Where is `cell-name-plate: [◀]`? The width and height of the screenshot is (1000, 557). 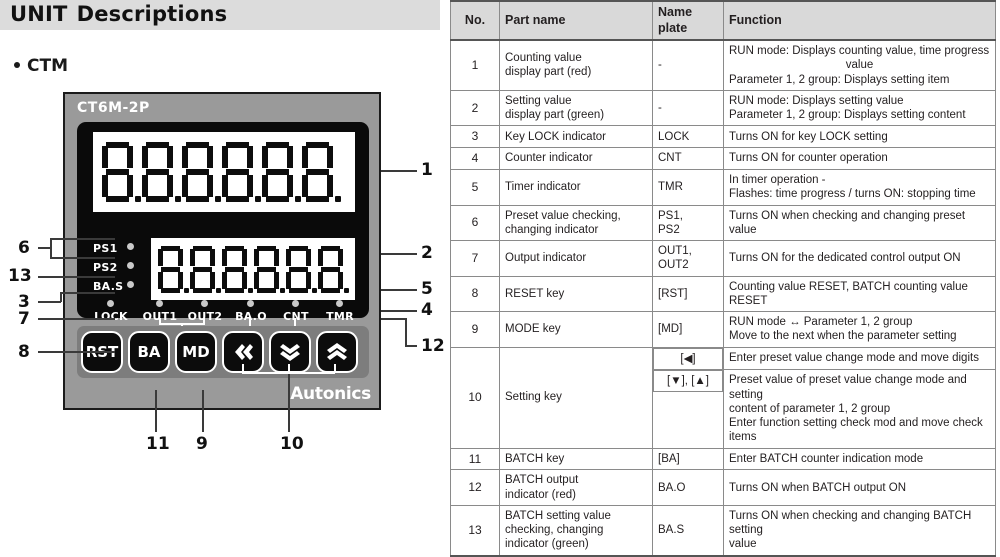
cell-name-plate: [◀] is located at coordinates (688, 358).